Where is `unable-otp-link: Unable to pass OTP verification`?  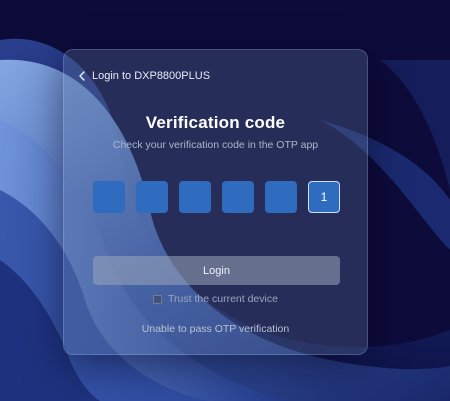 unable-otp-link: Unable to pass OTP verification is located at coordinates (215, 329).